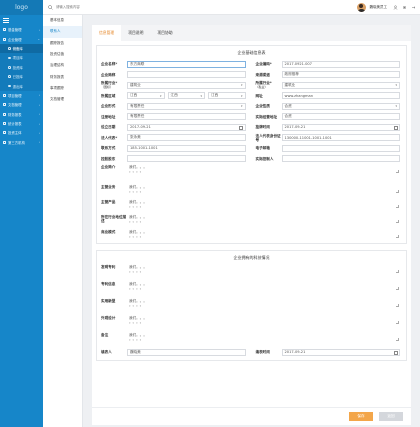 This screenshot has height=427, width=420. What do you see at coordinates (263, 337) in the screenshot?
I see `remark-textarea: 我们。。。。。。。` at bounding box center [263, 337].